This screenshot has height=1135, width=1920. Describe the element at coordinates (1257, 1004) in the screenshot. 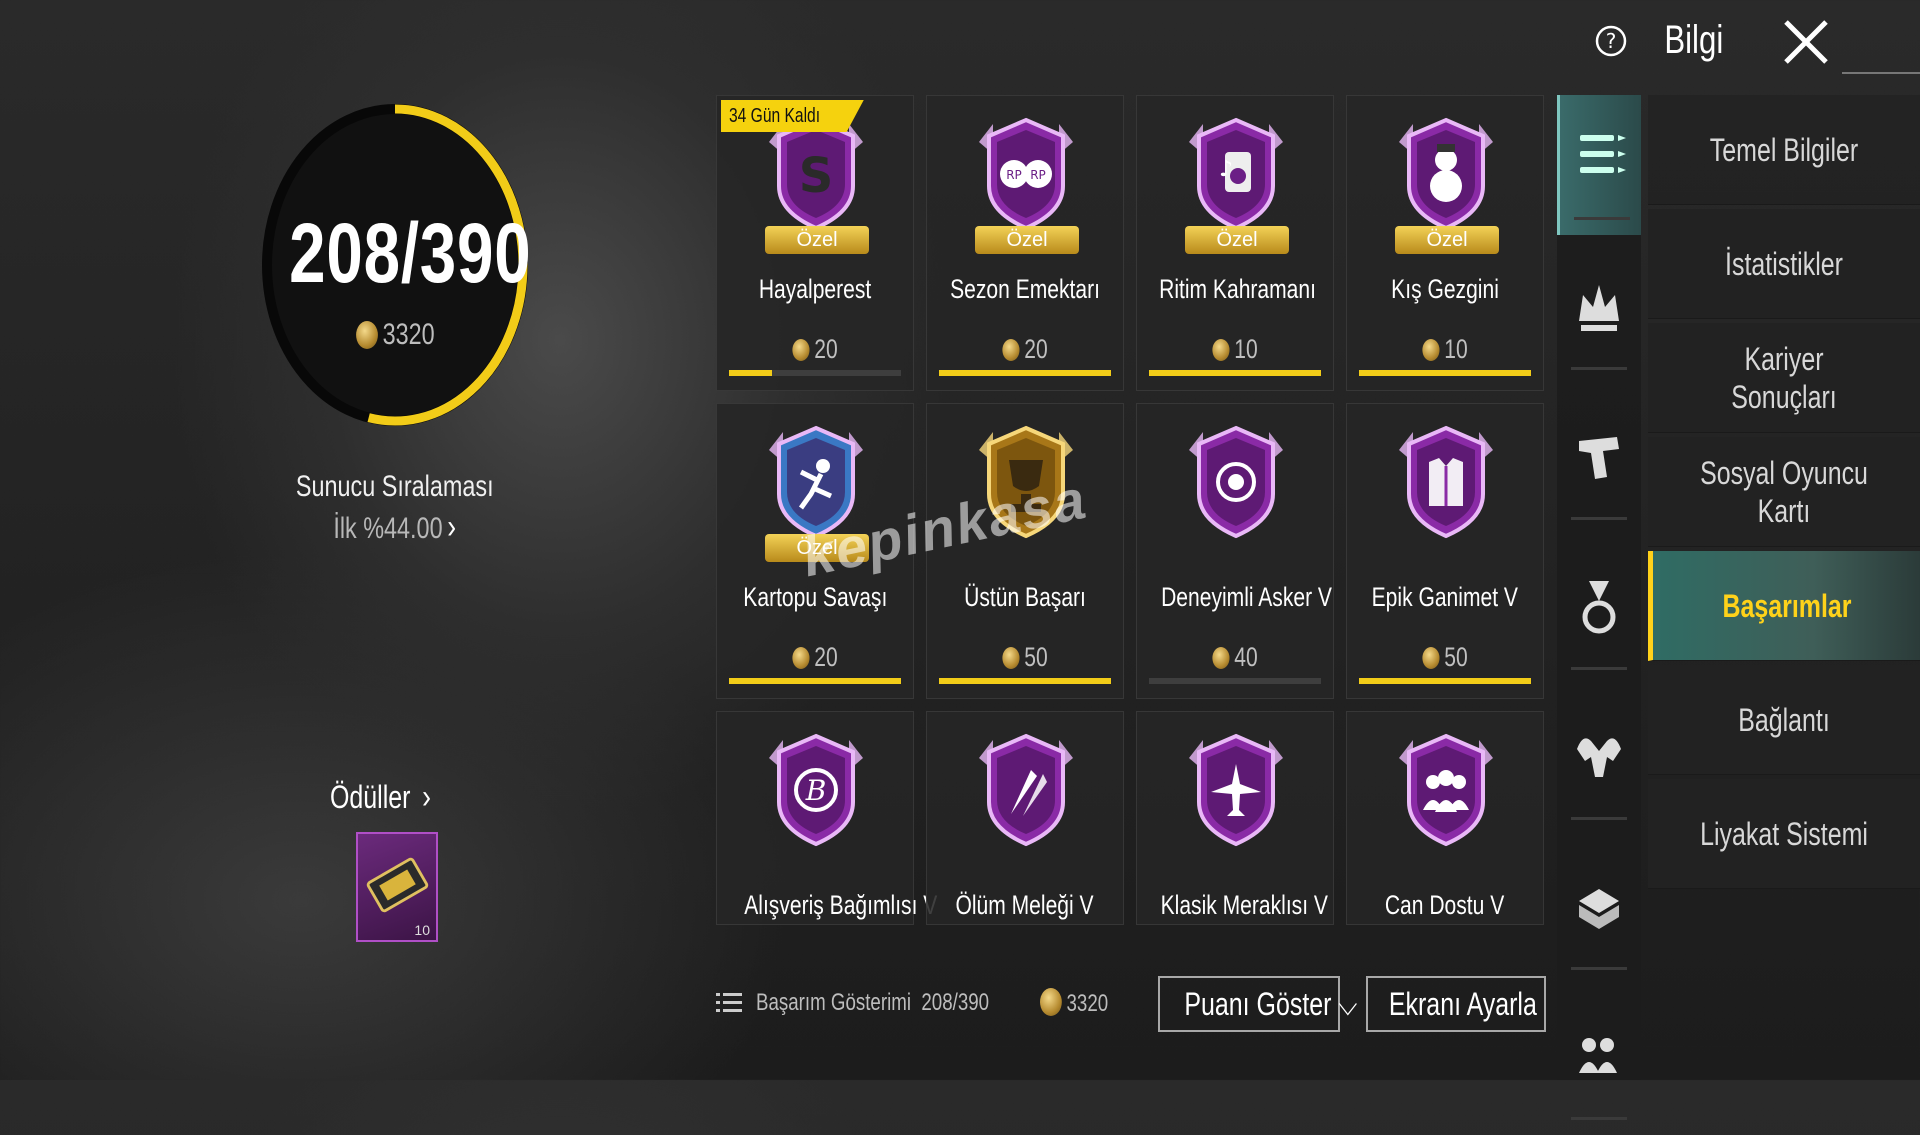

I see `show-points-dropdown: Puanı Göster ⌵` at that location.